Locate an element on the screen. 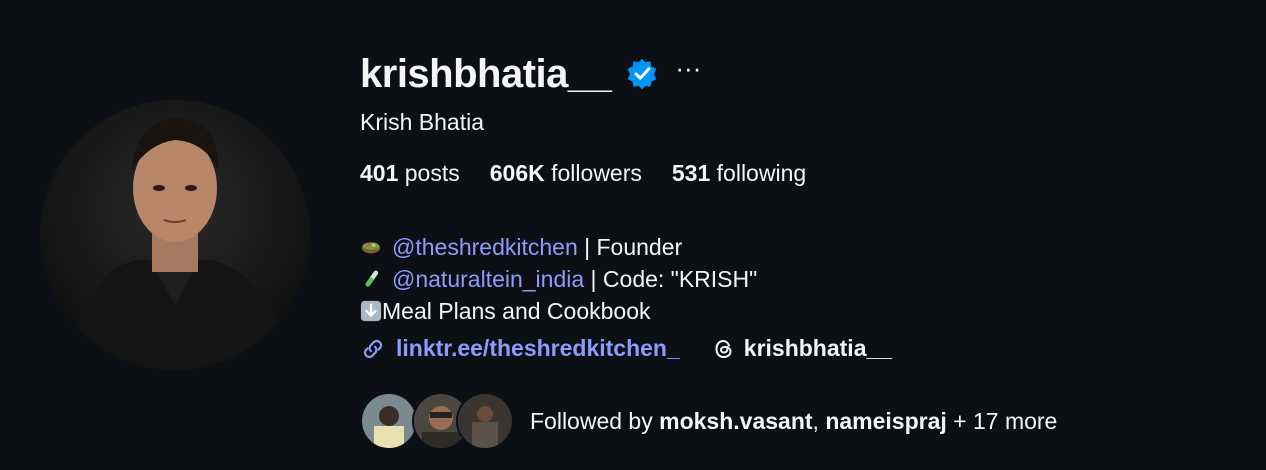  followers-label: followers is located at coordinates (596, 173).